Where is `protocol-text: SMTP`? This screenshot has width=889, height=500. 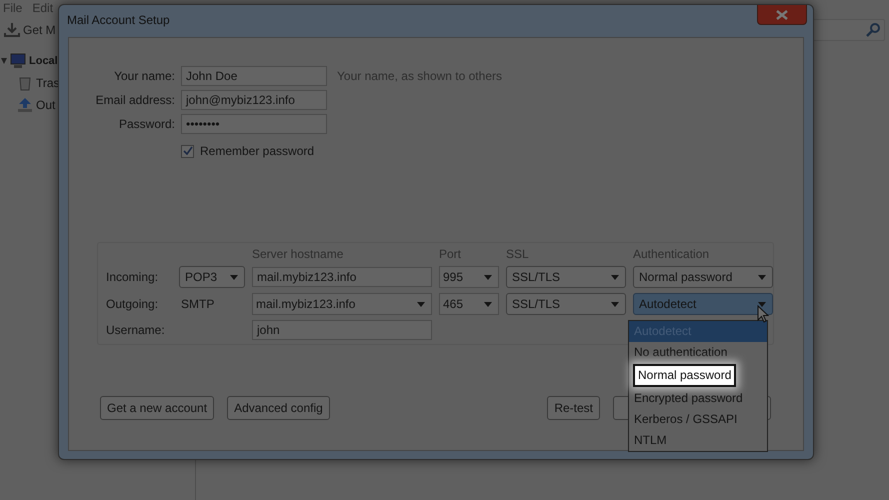
protocol-text: SMTP is located at coordinates (198, 304).